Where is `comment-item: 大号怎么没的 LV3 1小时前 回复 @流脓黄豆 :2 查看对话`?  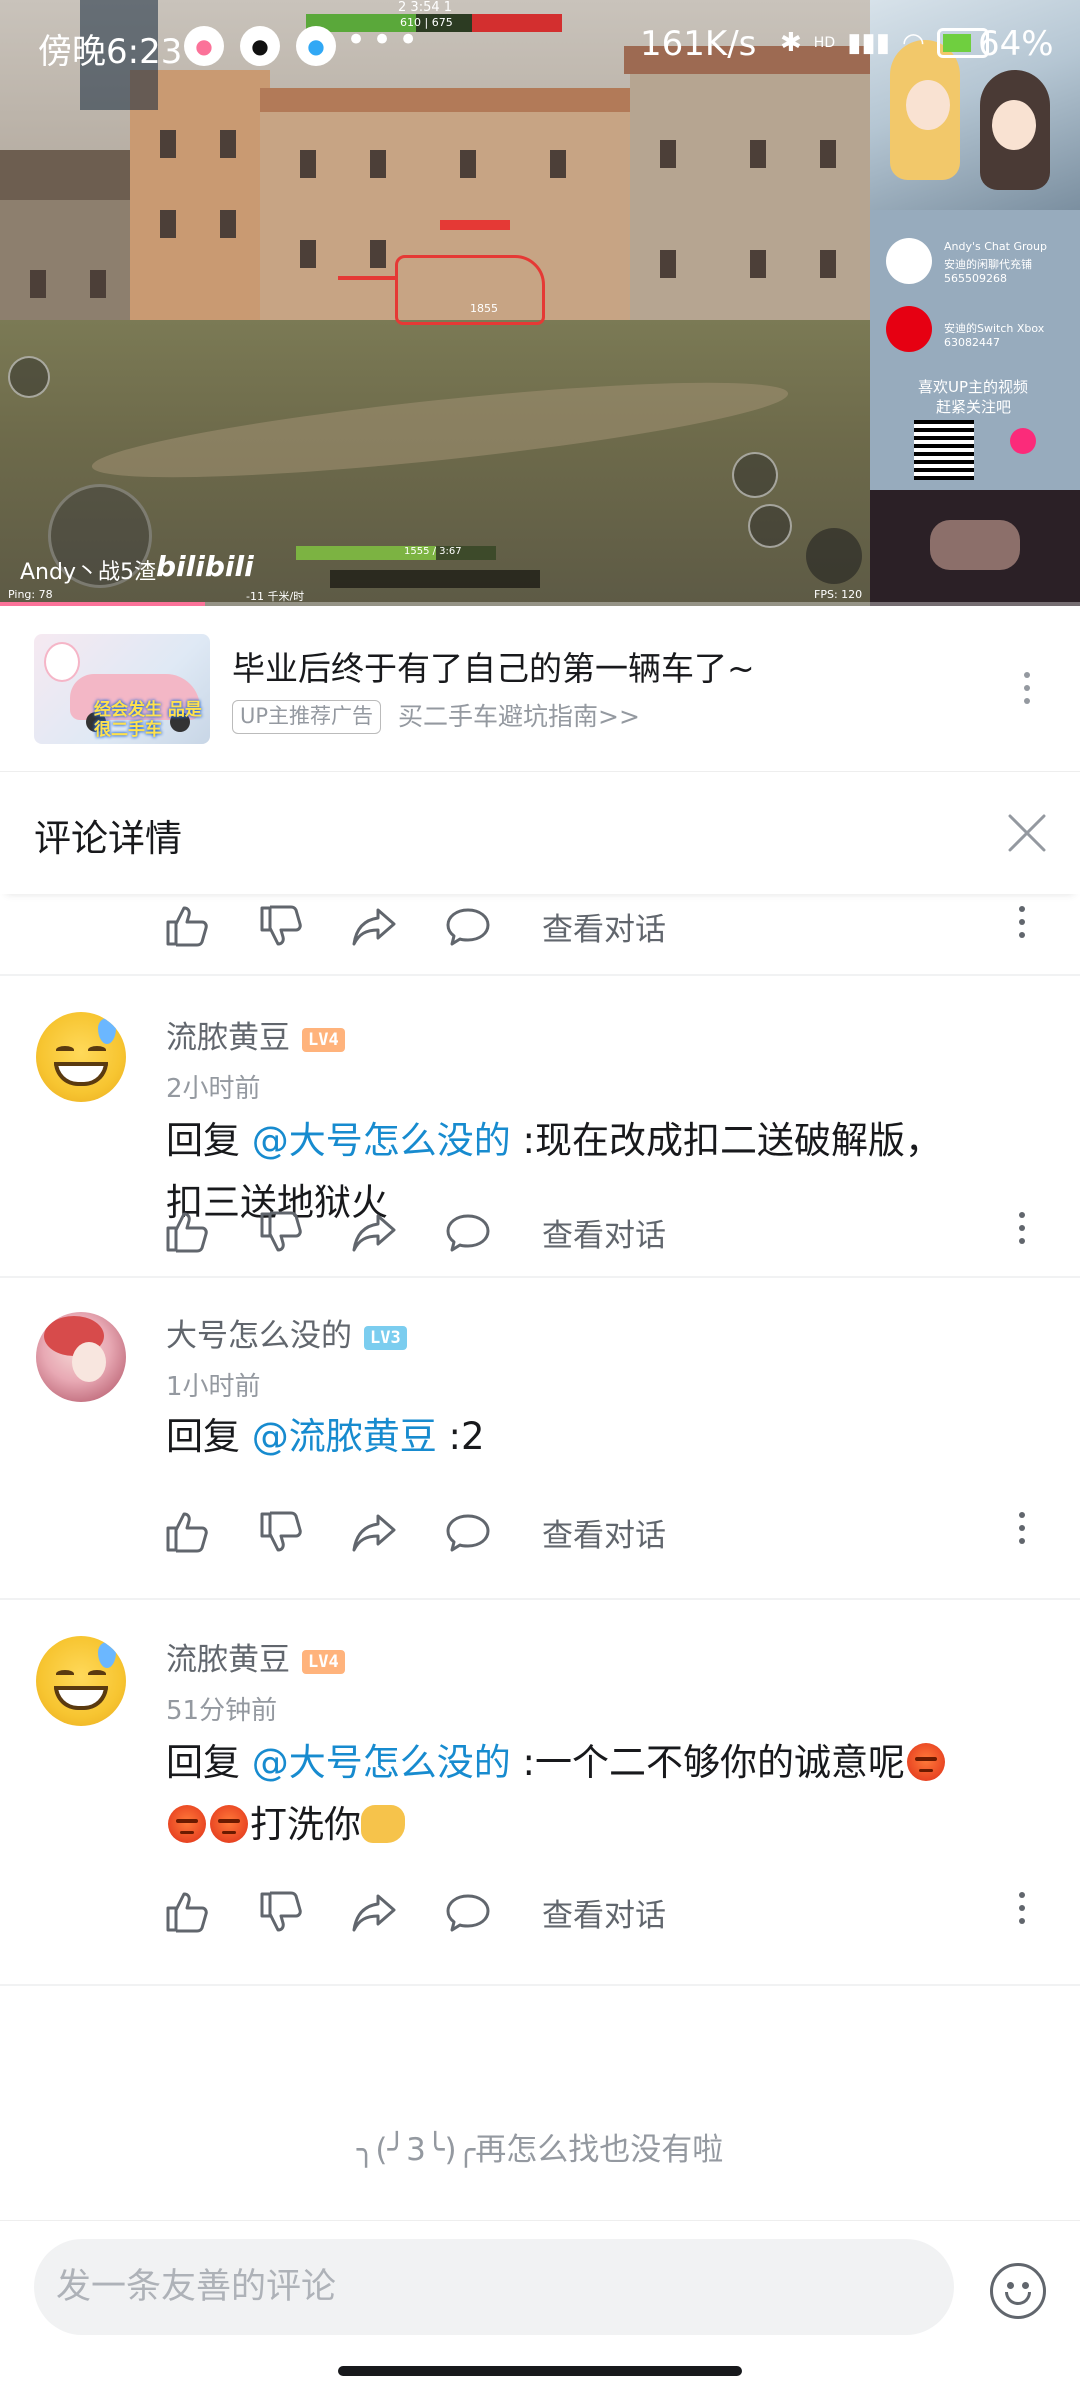
comment-item: 大号怎么没的 LV3 1小时前 回复 @流脓黄豆 :2 查看对话 is located at coordinates (540, 1428).